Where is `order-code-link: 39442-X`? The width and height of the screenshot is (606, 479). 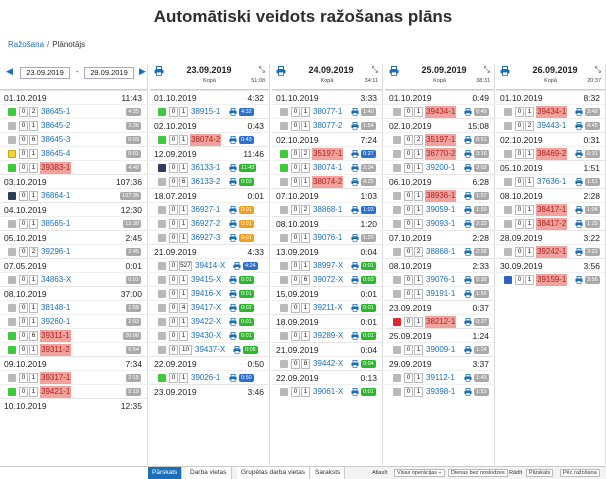 order-code-link: 39442-X is located at coordinates (328, 364).